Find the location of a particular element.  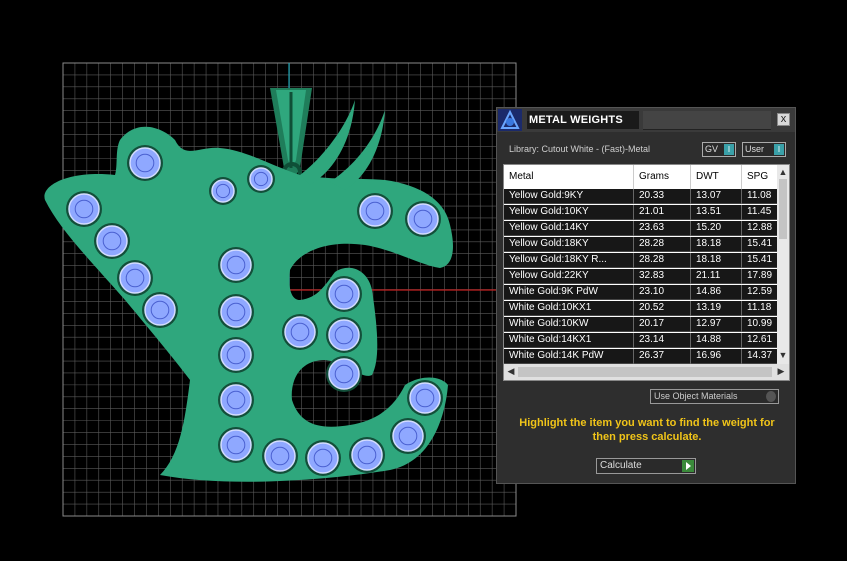

table-header: Metal Grams DWT SPG is located at coordinates (640, 177).